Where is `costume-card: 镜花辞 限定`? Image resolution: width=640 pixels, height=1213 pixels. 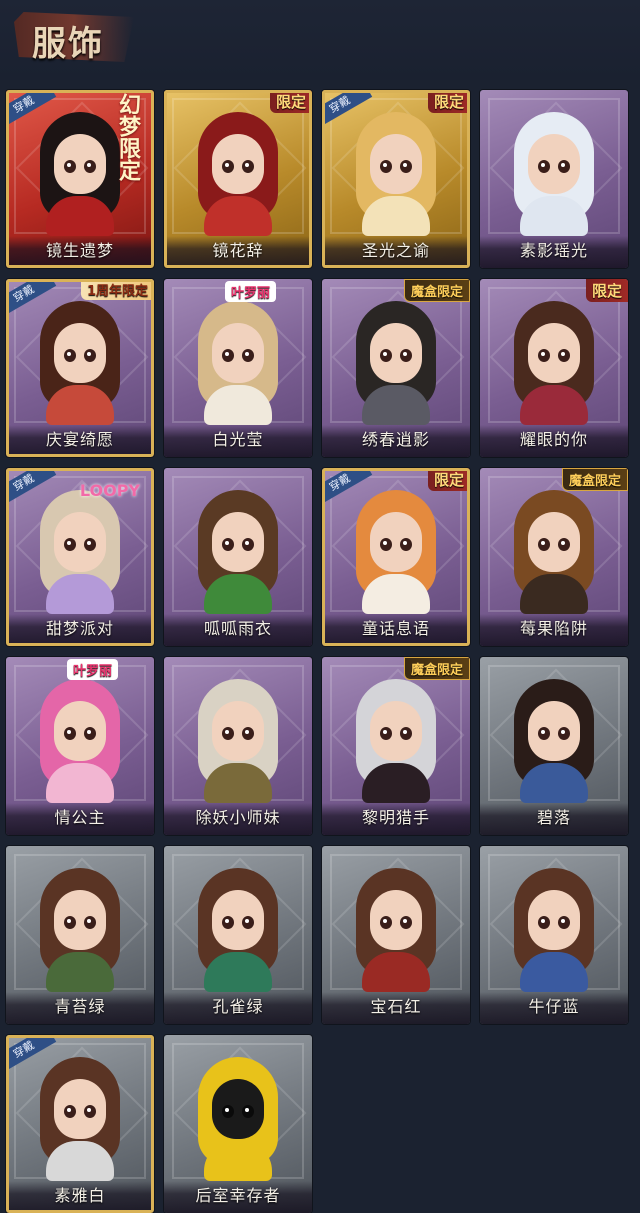 costume-card: 镜花辞 限定 is located at coordinates (238, 179).